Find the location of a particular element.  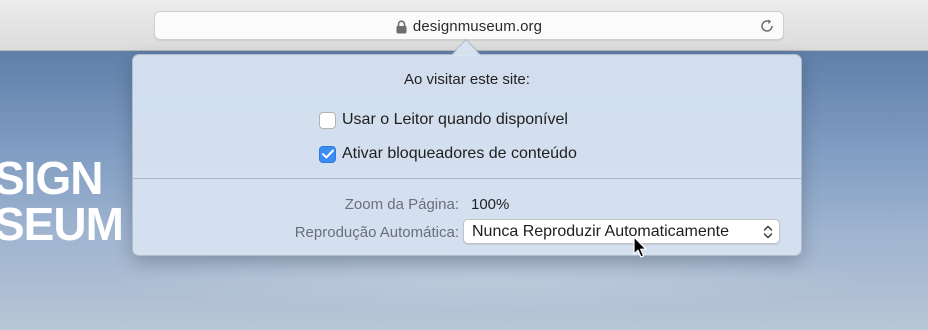

checkmark-icon is located at coordinates (327, 154).